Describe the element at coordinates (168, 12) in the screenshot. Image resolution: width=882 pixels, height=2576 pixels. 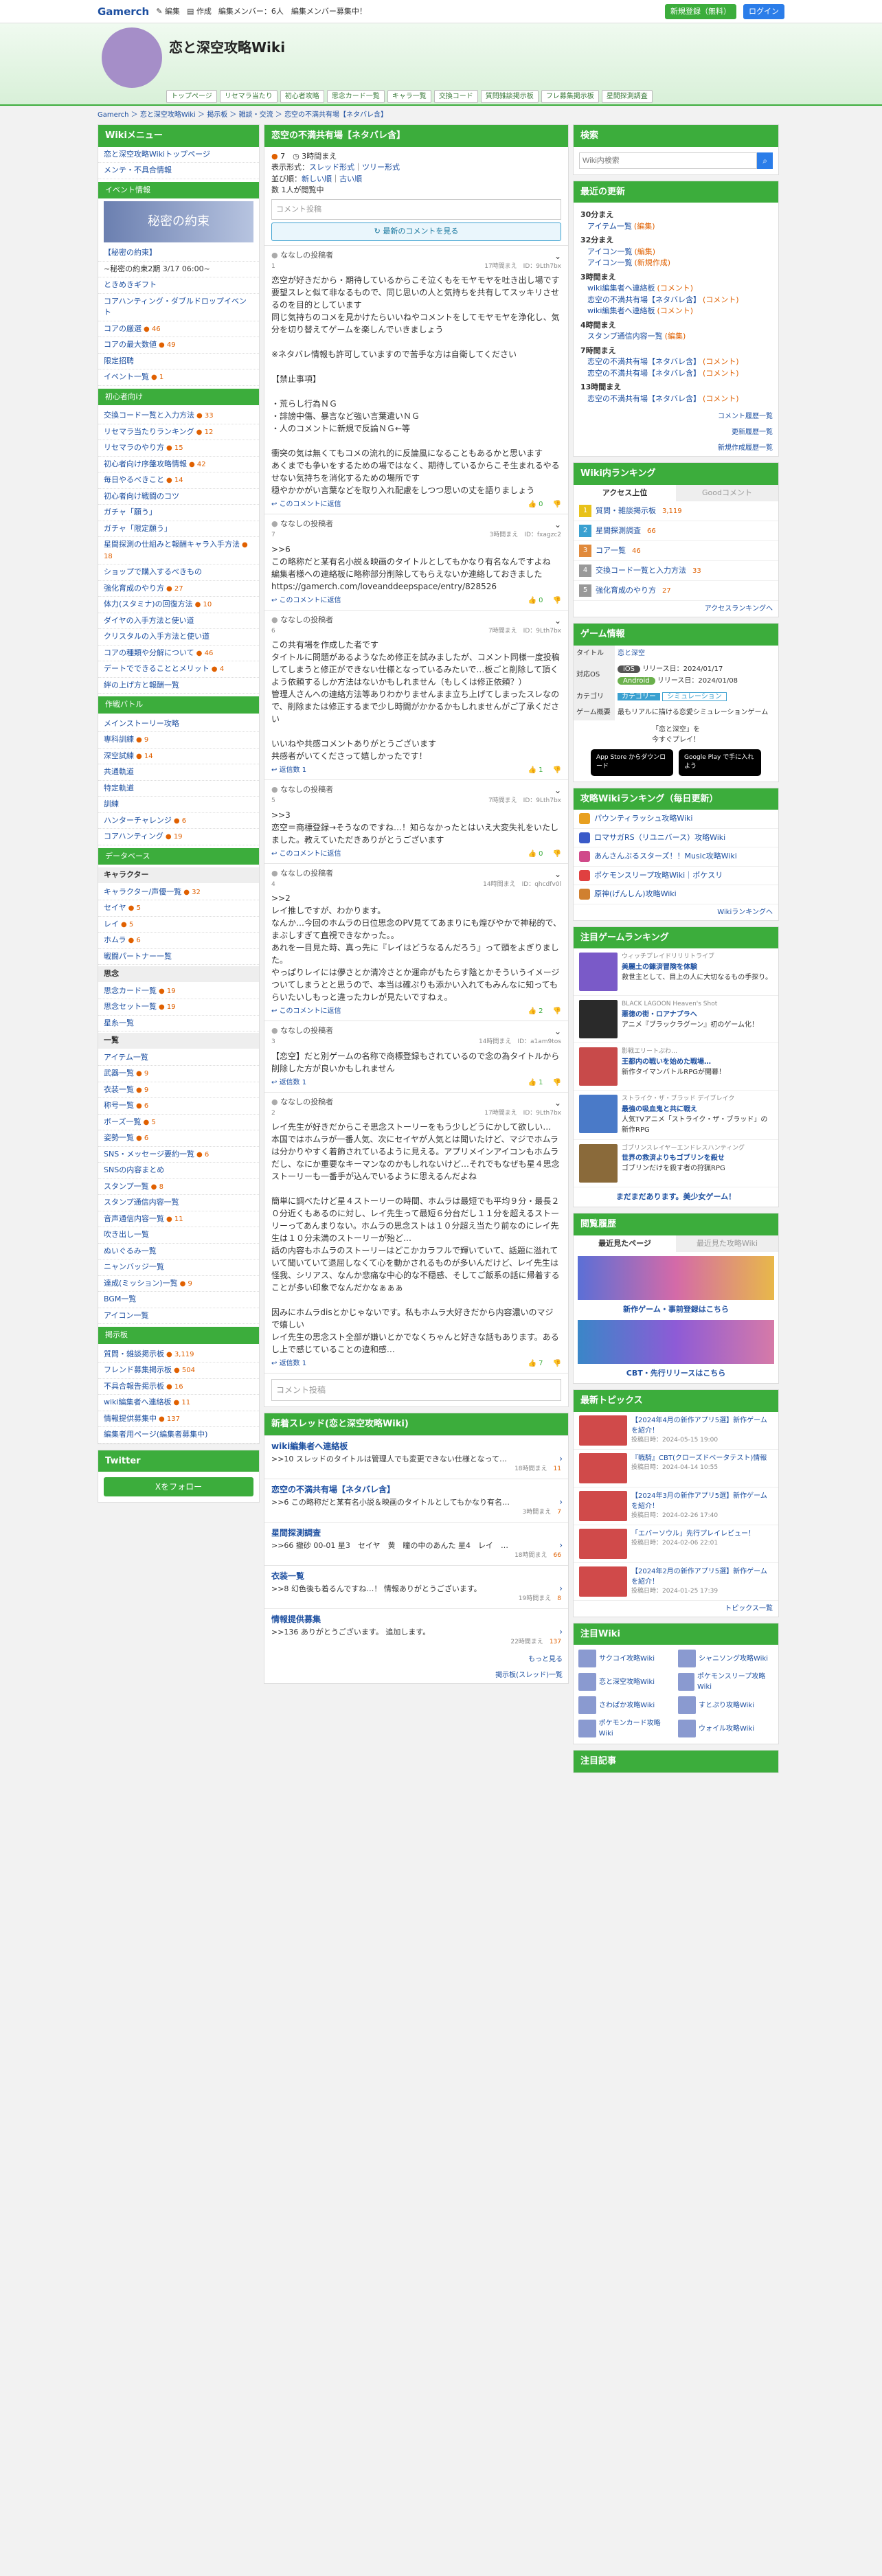
I see `edit-link: ✎ 編集` at that location.